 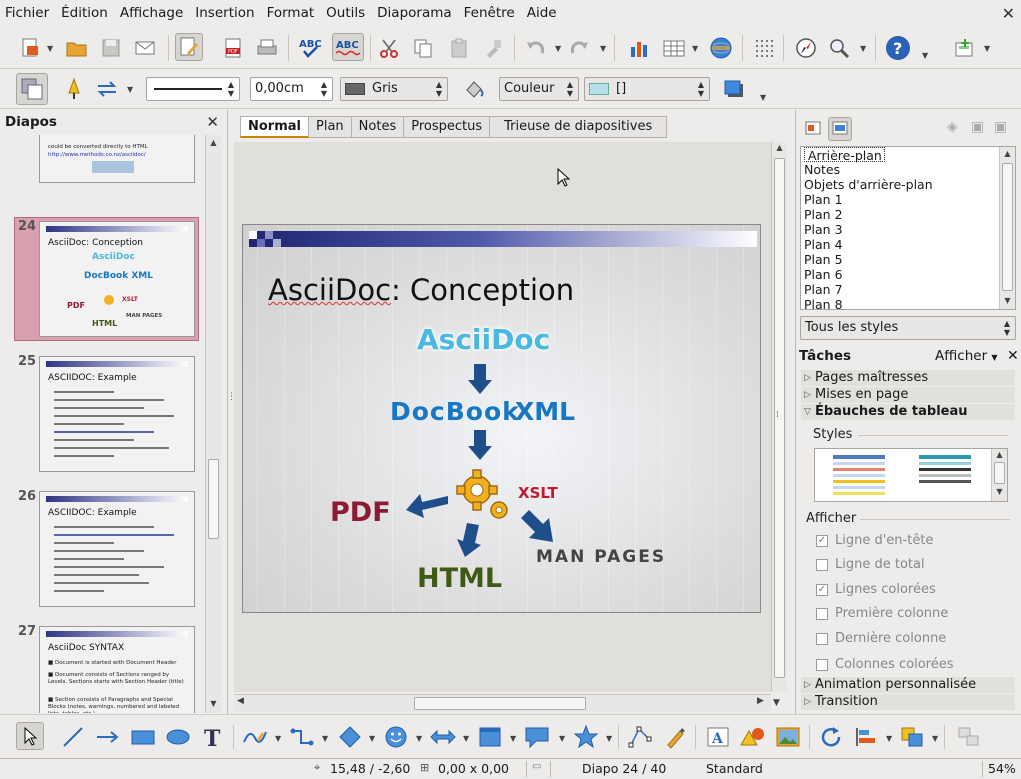 I want to click on flowchart-icon, so click(x=490, y=737).